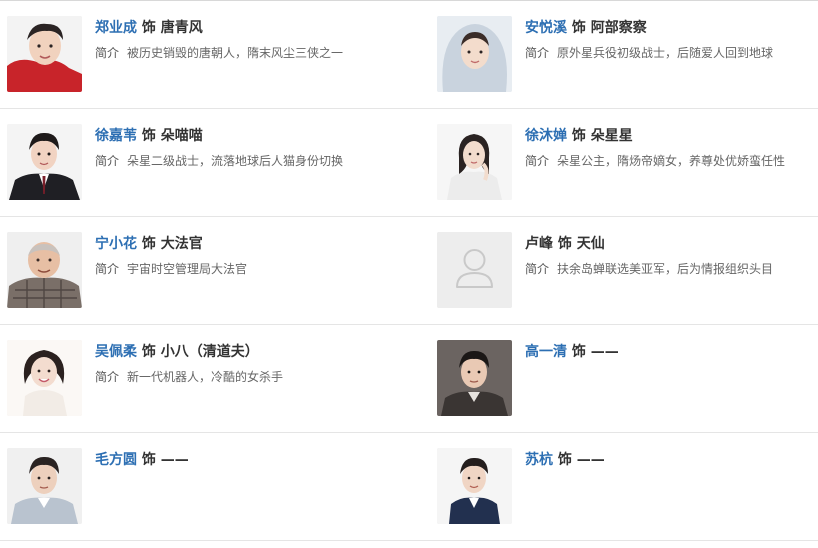 The image size is (818, 548). I want to click on cast-card: 宁小花 饰 大法官 简介 宇宙时空管理局大法官, so click(217, 271).